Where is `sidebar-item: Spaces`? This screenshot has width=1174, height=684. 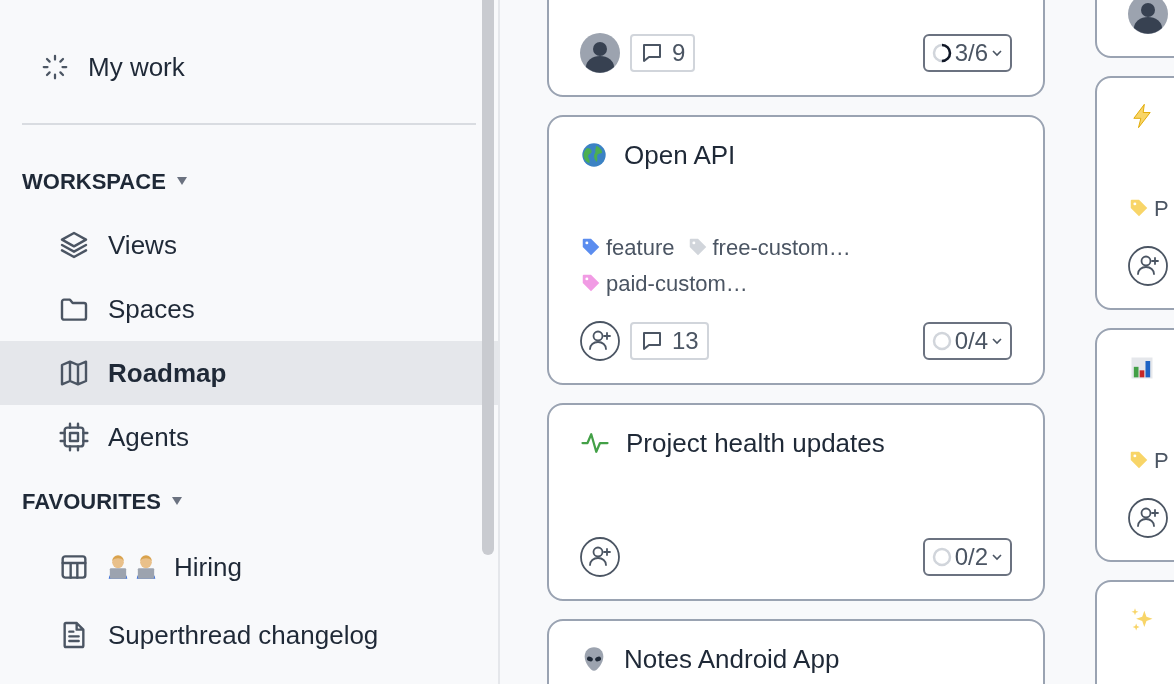 sidebar-item: Spaces is located at coordinates (249, 309).